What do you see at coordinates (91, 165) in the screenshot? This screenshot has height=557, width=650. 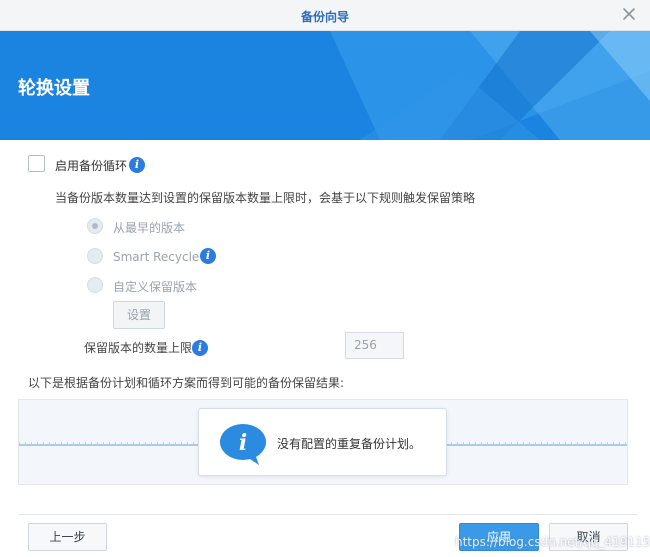 I see `enable-rotation-label: 启用备份循环` at bounding box center [91, 165].